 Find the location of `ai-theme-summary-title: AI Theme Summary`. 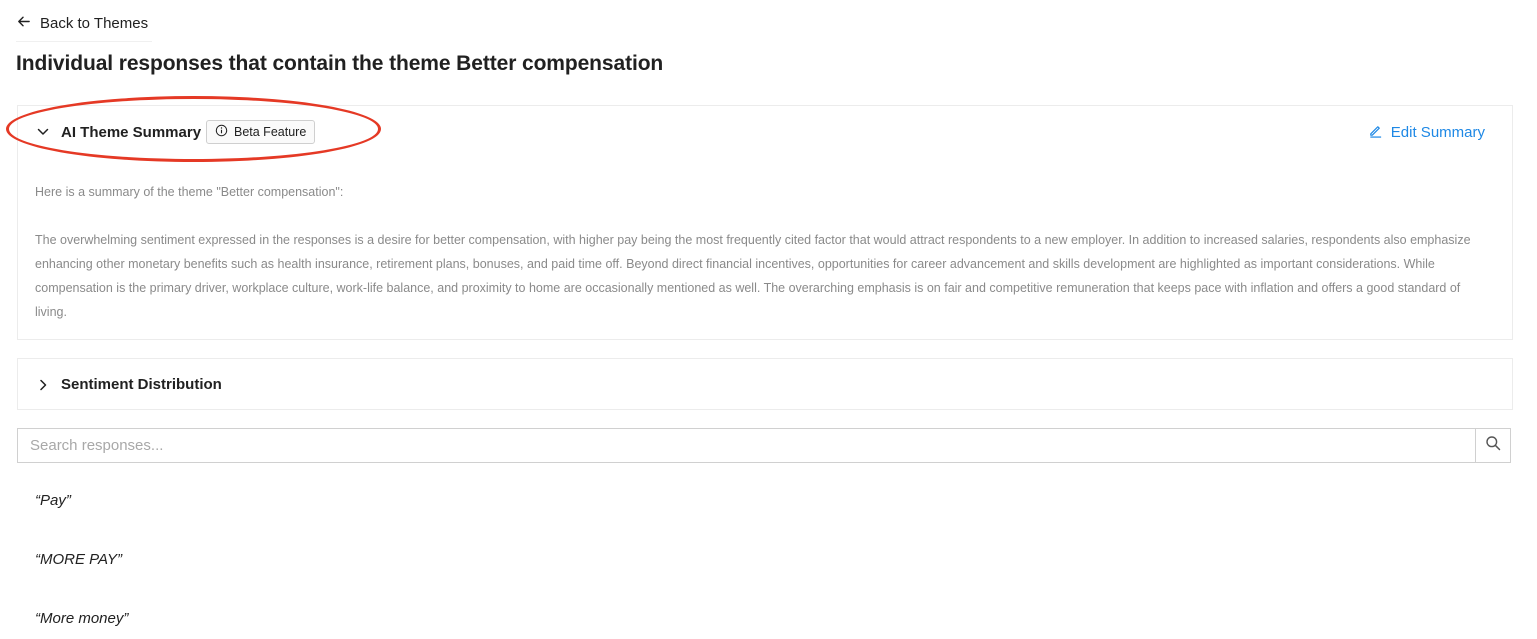

ai-theme-summary-title: AI Theme Summary is located at coordinates (131, 132).